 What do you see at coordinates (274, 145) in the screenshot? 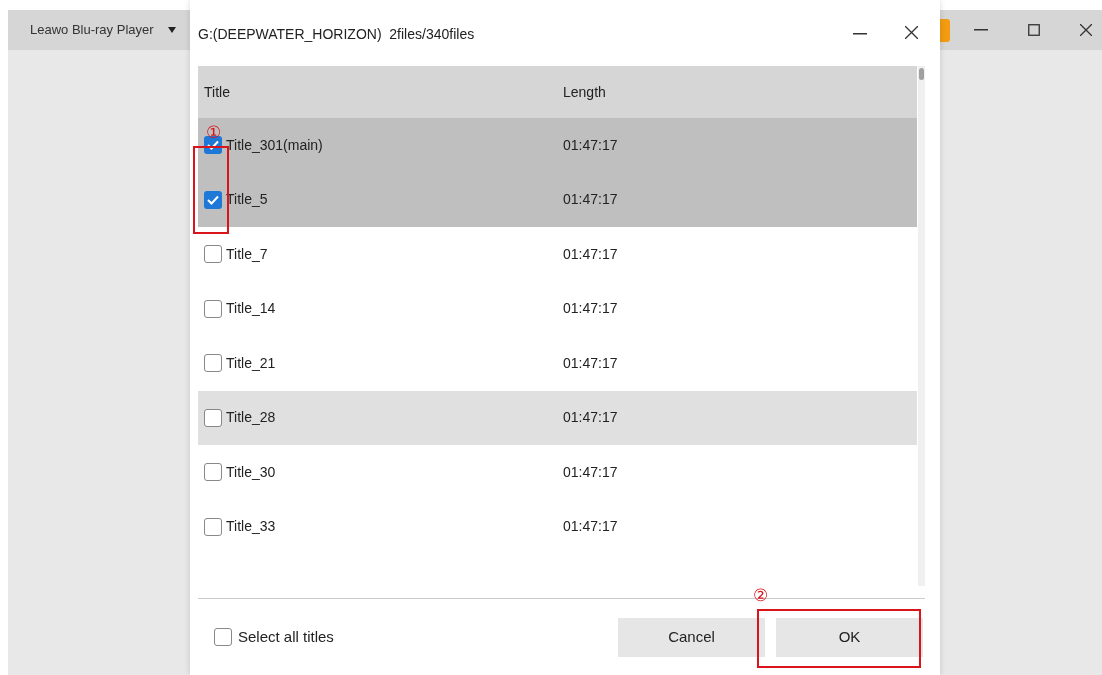
I see `title-text: Title_301(main)` at bounding box center [274, 145].